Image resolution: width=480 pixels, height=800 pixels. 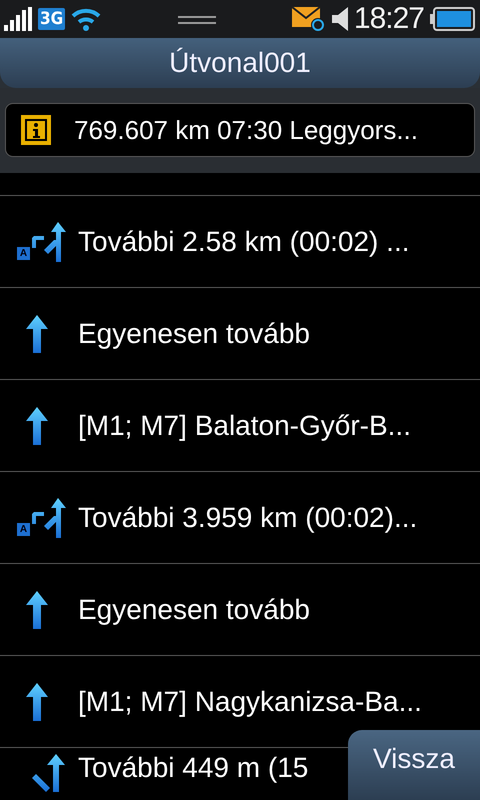 I want to click on title-bar: Útvonal001, so click(x=240, y=63).